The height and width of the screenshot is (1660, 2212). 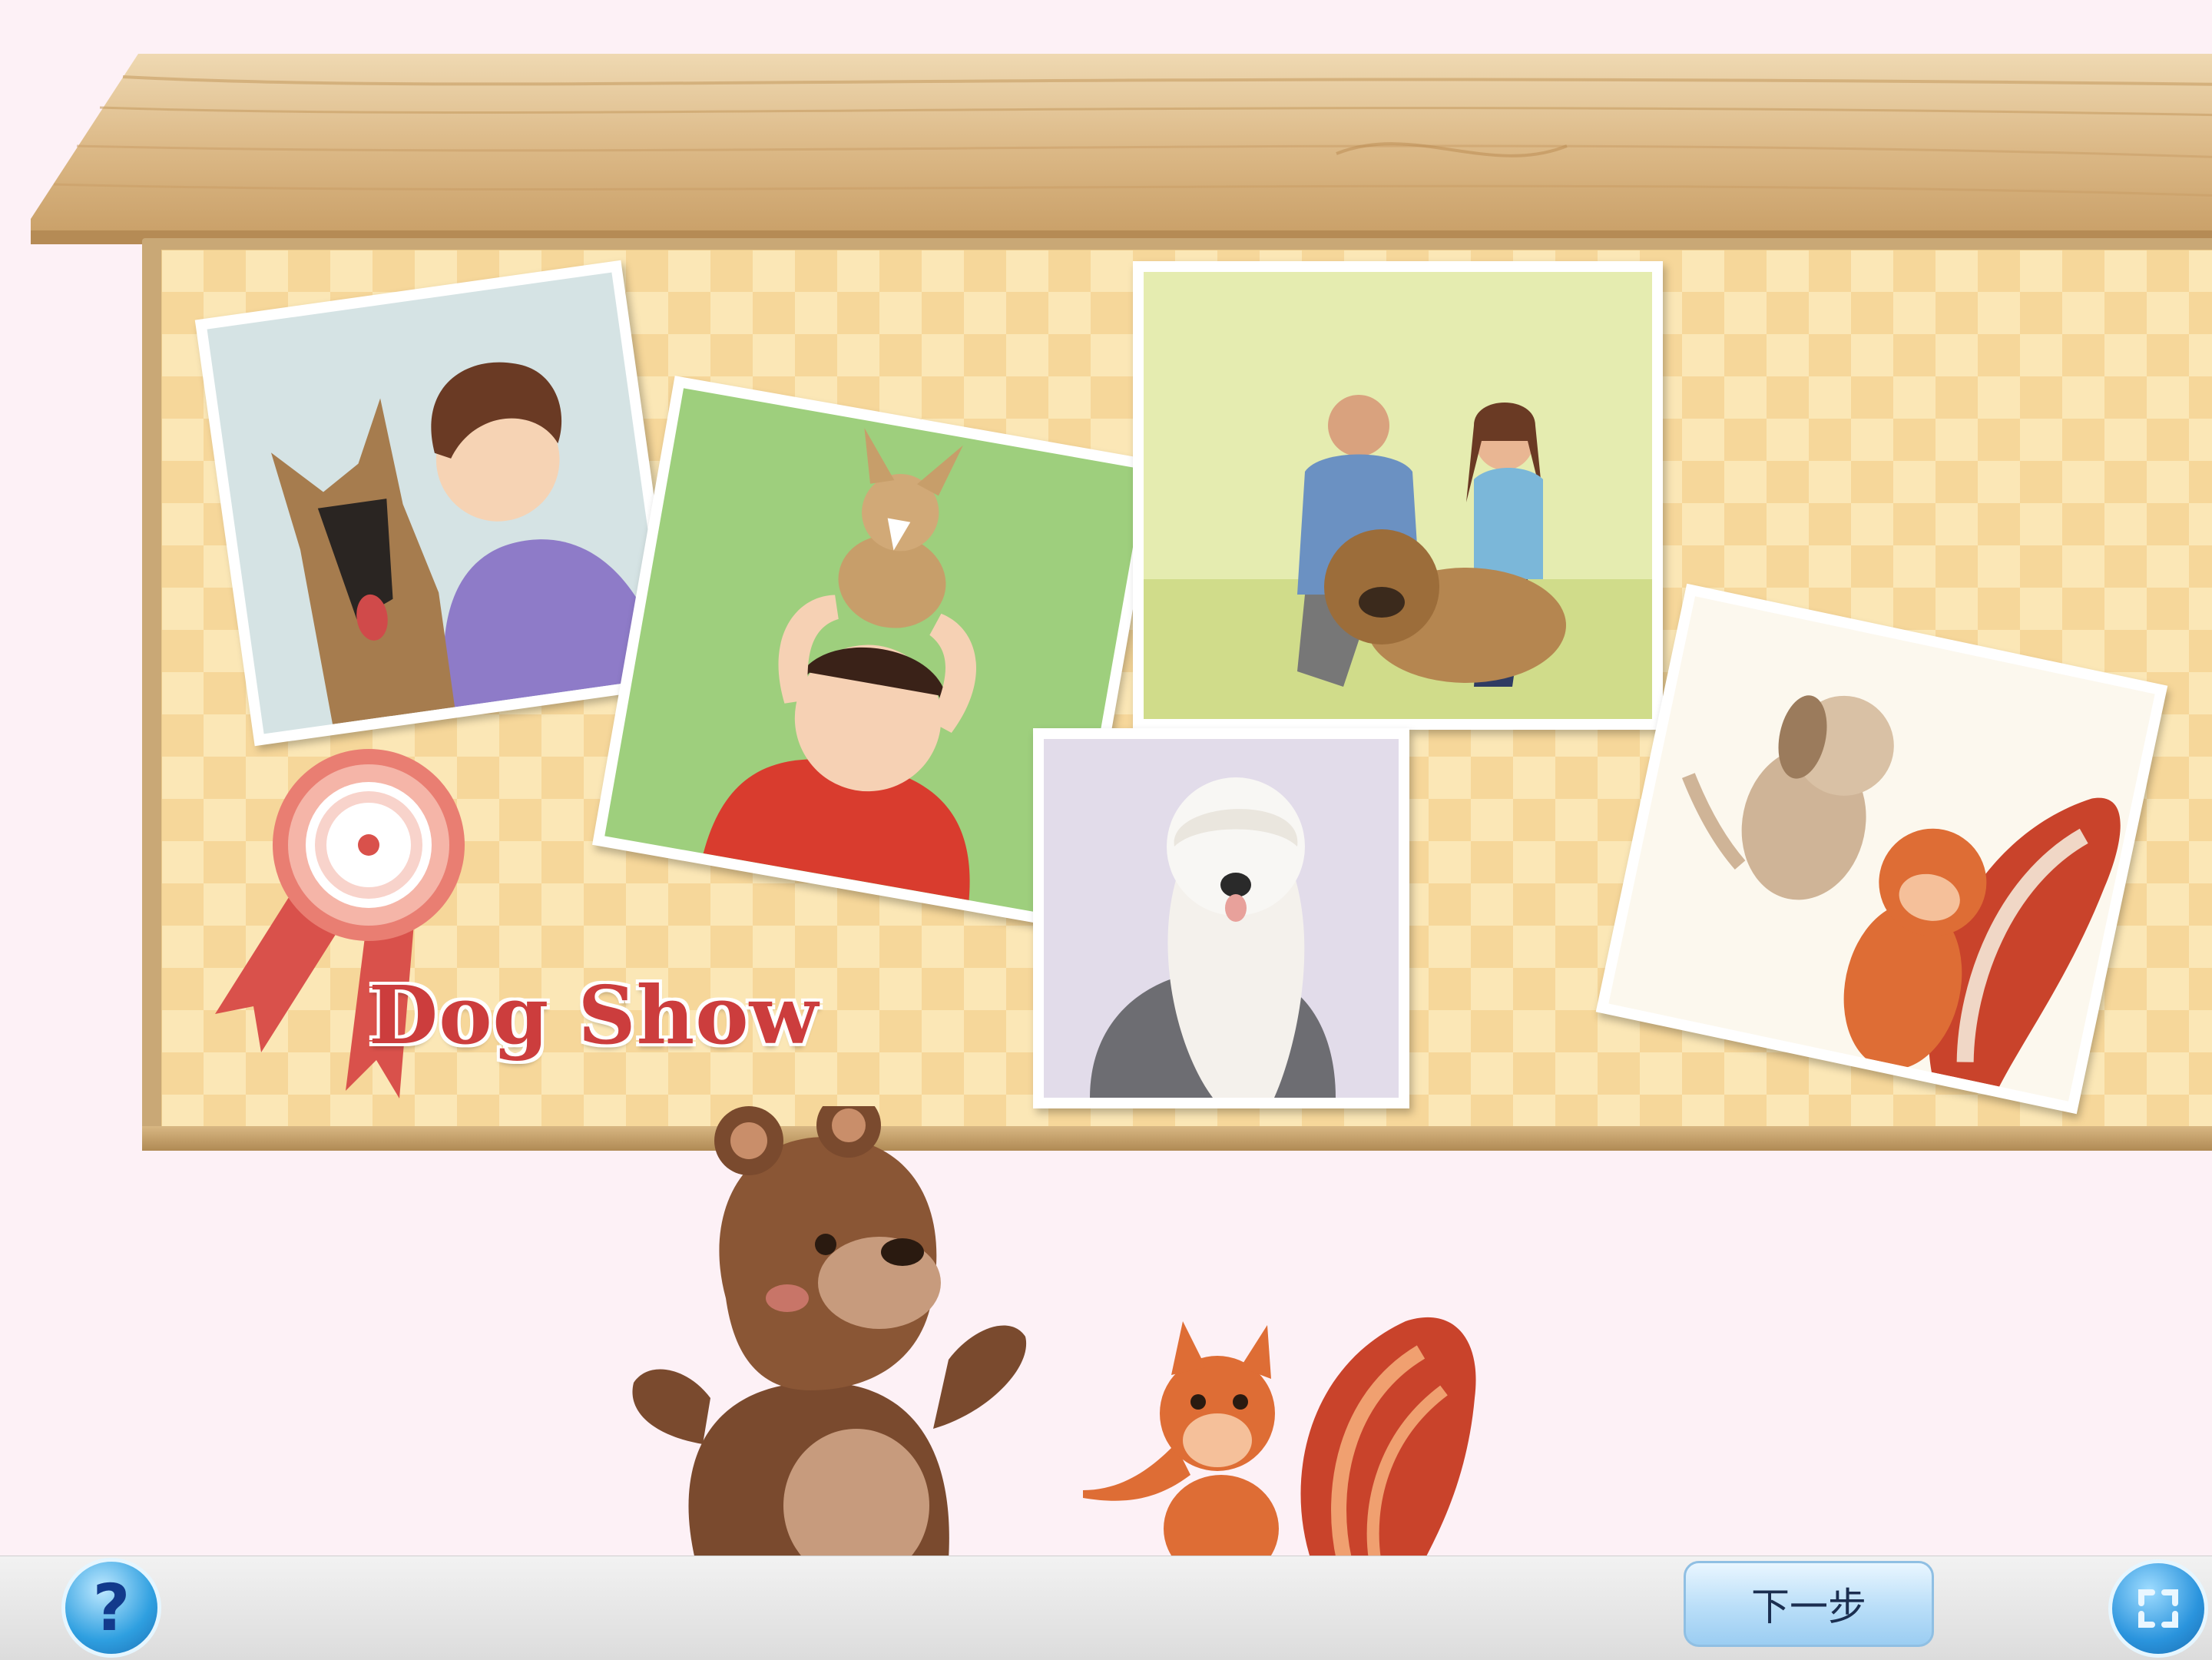 I want to click on question-icon: ?, so click(x=111, y=1607).